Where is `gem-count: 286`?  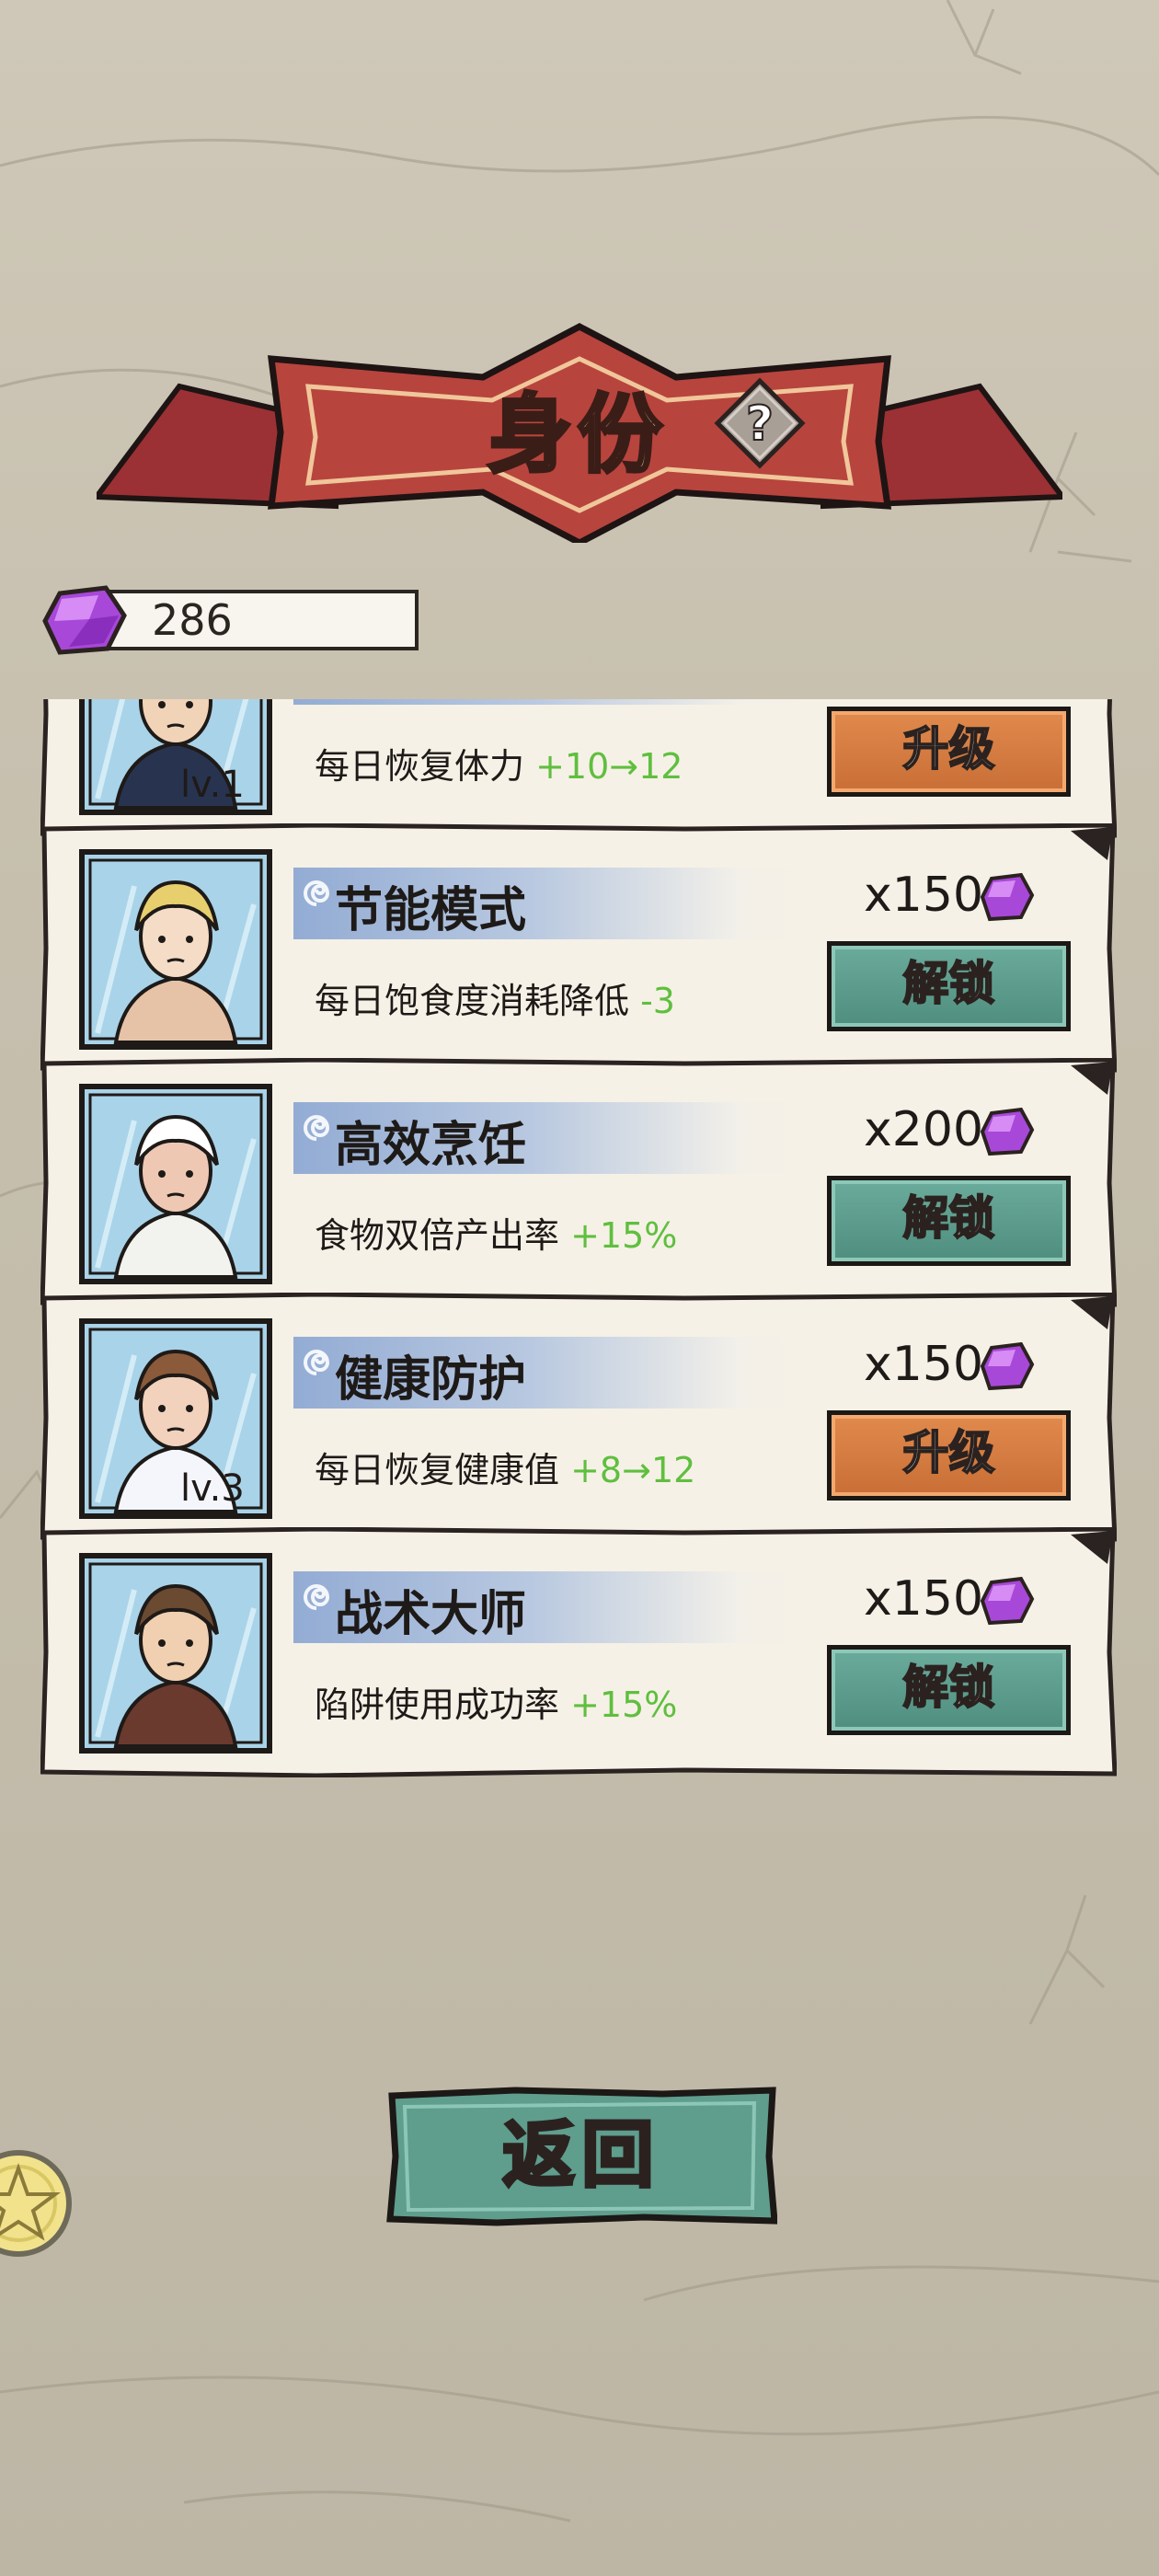 gem-count: 286 is located at coordinates (192, 620).